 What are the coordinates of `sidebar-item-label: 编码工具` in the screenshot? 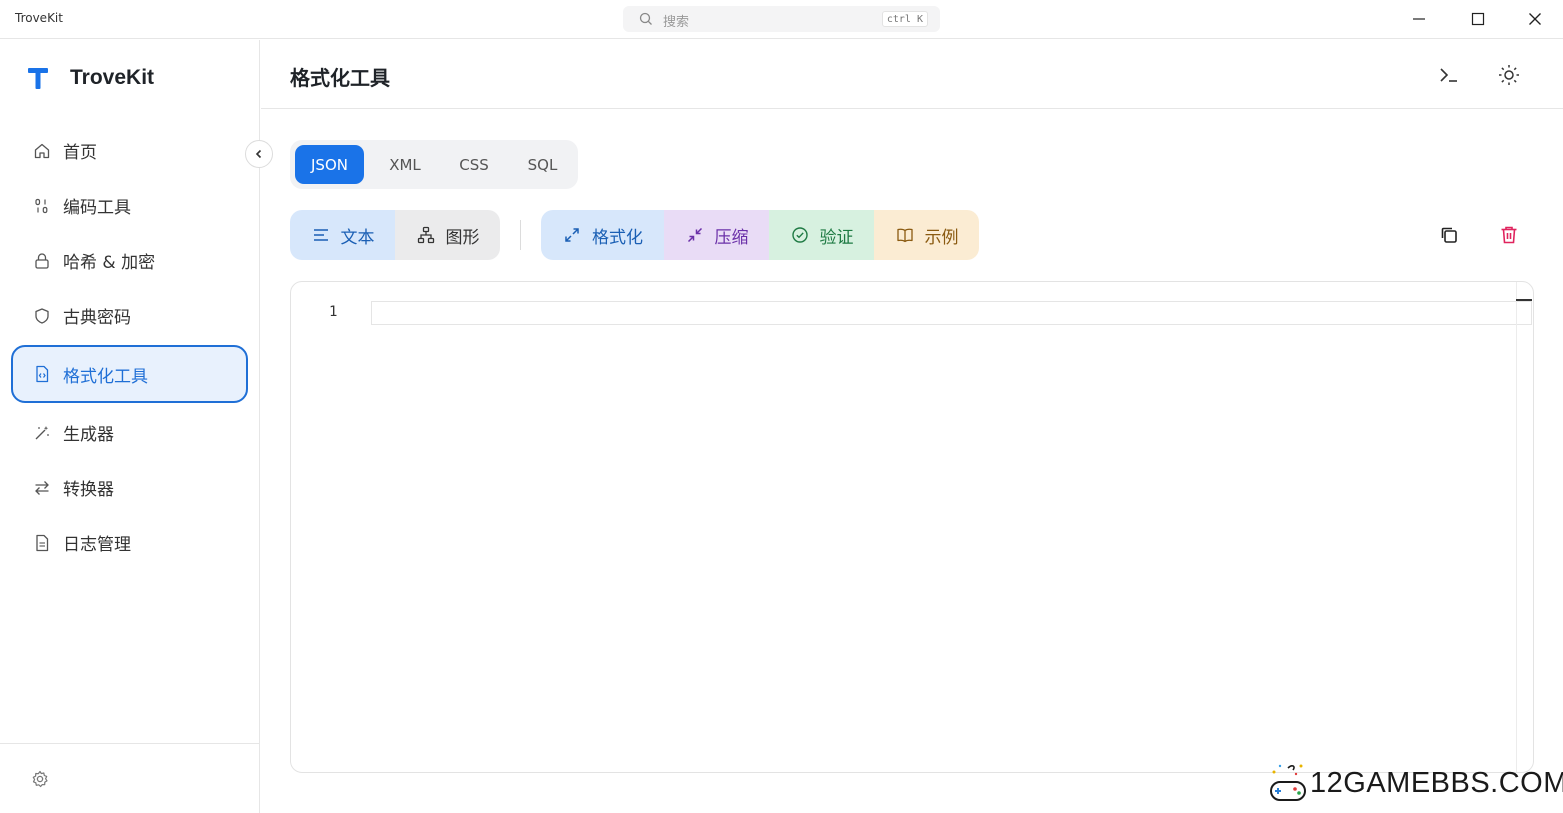 It's located at (97, 208).